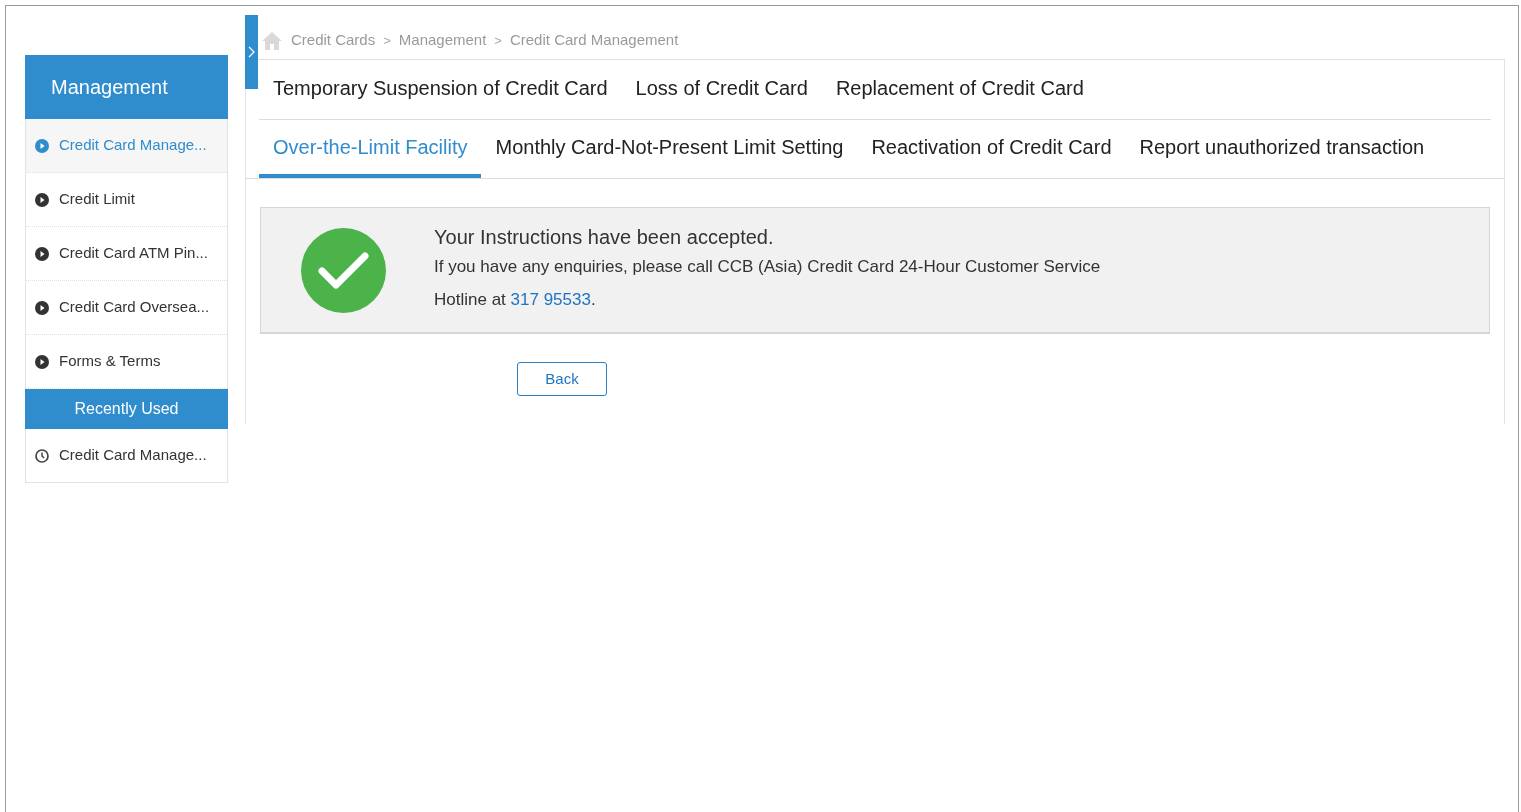 This screenshot has width=1521, height=812. What do you see at coordinates (959, 89) in the screenshot?
I see `tab: Replacement of Credit Card` at bounding box center [959, 89].